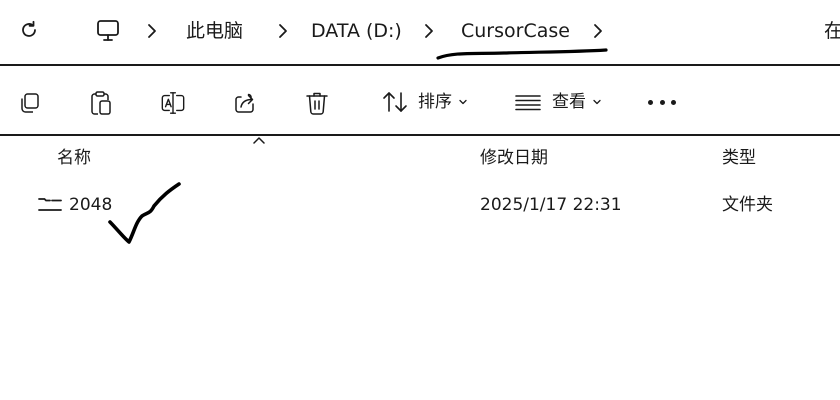 The image size is (840, 400). I want to click on view-button: 查看, so click(558, 102).